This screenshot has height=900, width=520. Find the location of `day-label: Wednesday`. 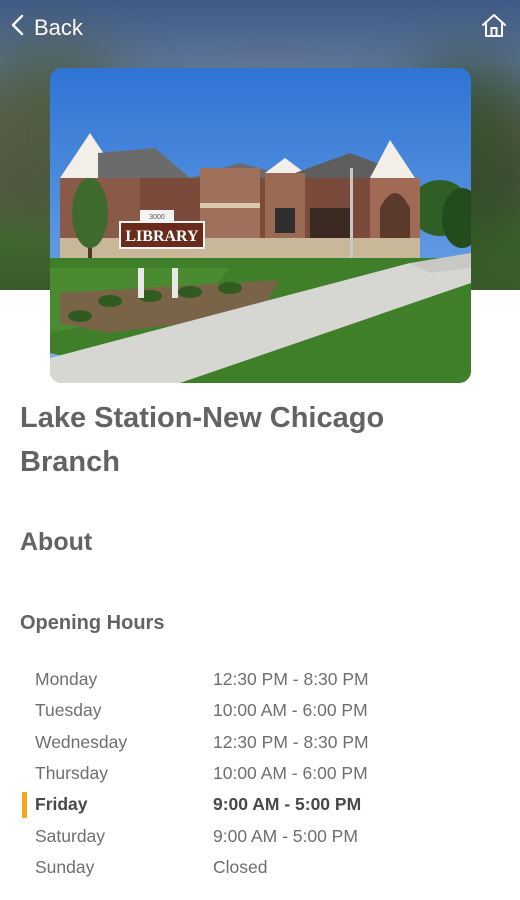

day-label: Wednesday is located at coordinates (81, 741).